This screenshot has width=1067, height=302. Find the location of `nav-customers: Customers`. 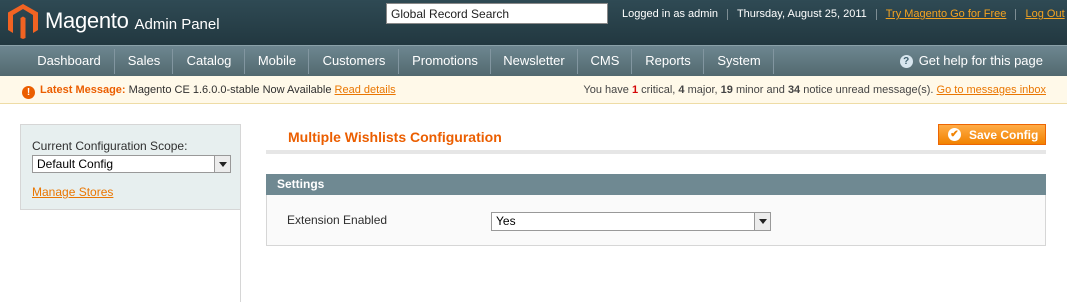

nav-customers: Customers is located at coordinates (354, 61).